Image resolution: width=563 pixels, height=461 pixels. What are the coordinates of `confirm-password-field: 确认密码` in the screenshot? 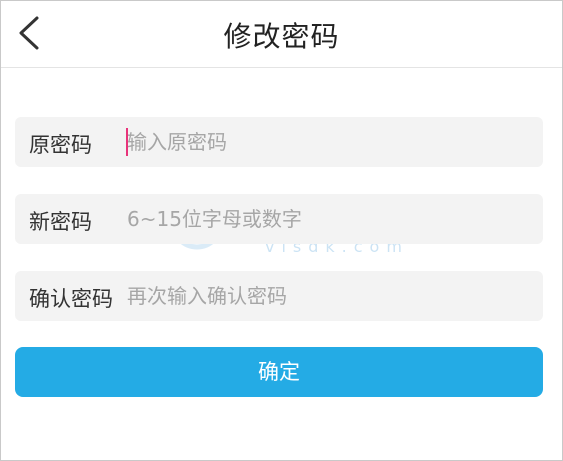 It's located at (279, 296).